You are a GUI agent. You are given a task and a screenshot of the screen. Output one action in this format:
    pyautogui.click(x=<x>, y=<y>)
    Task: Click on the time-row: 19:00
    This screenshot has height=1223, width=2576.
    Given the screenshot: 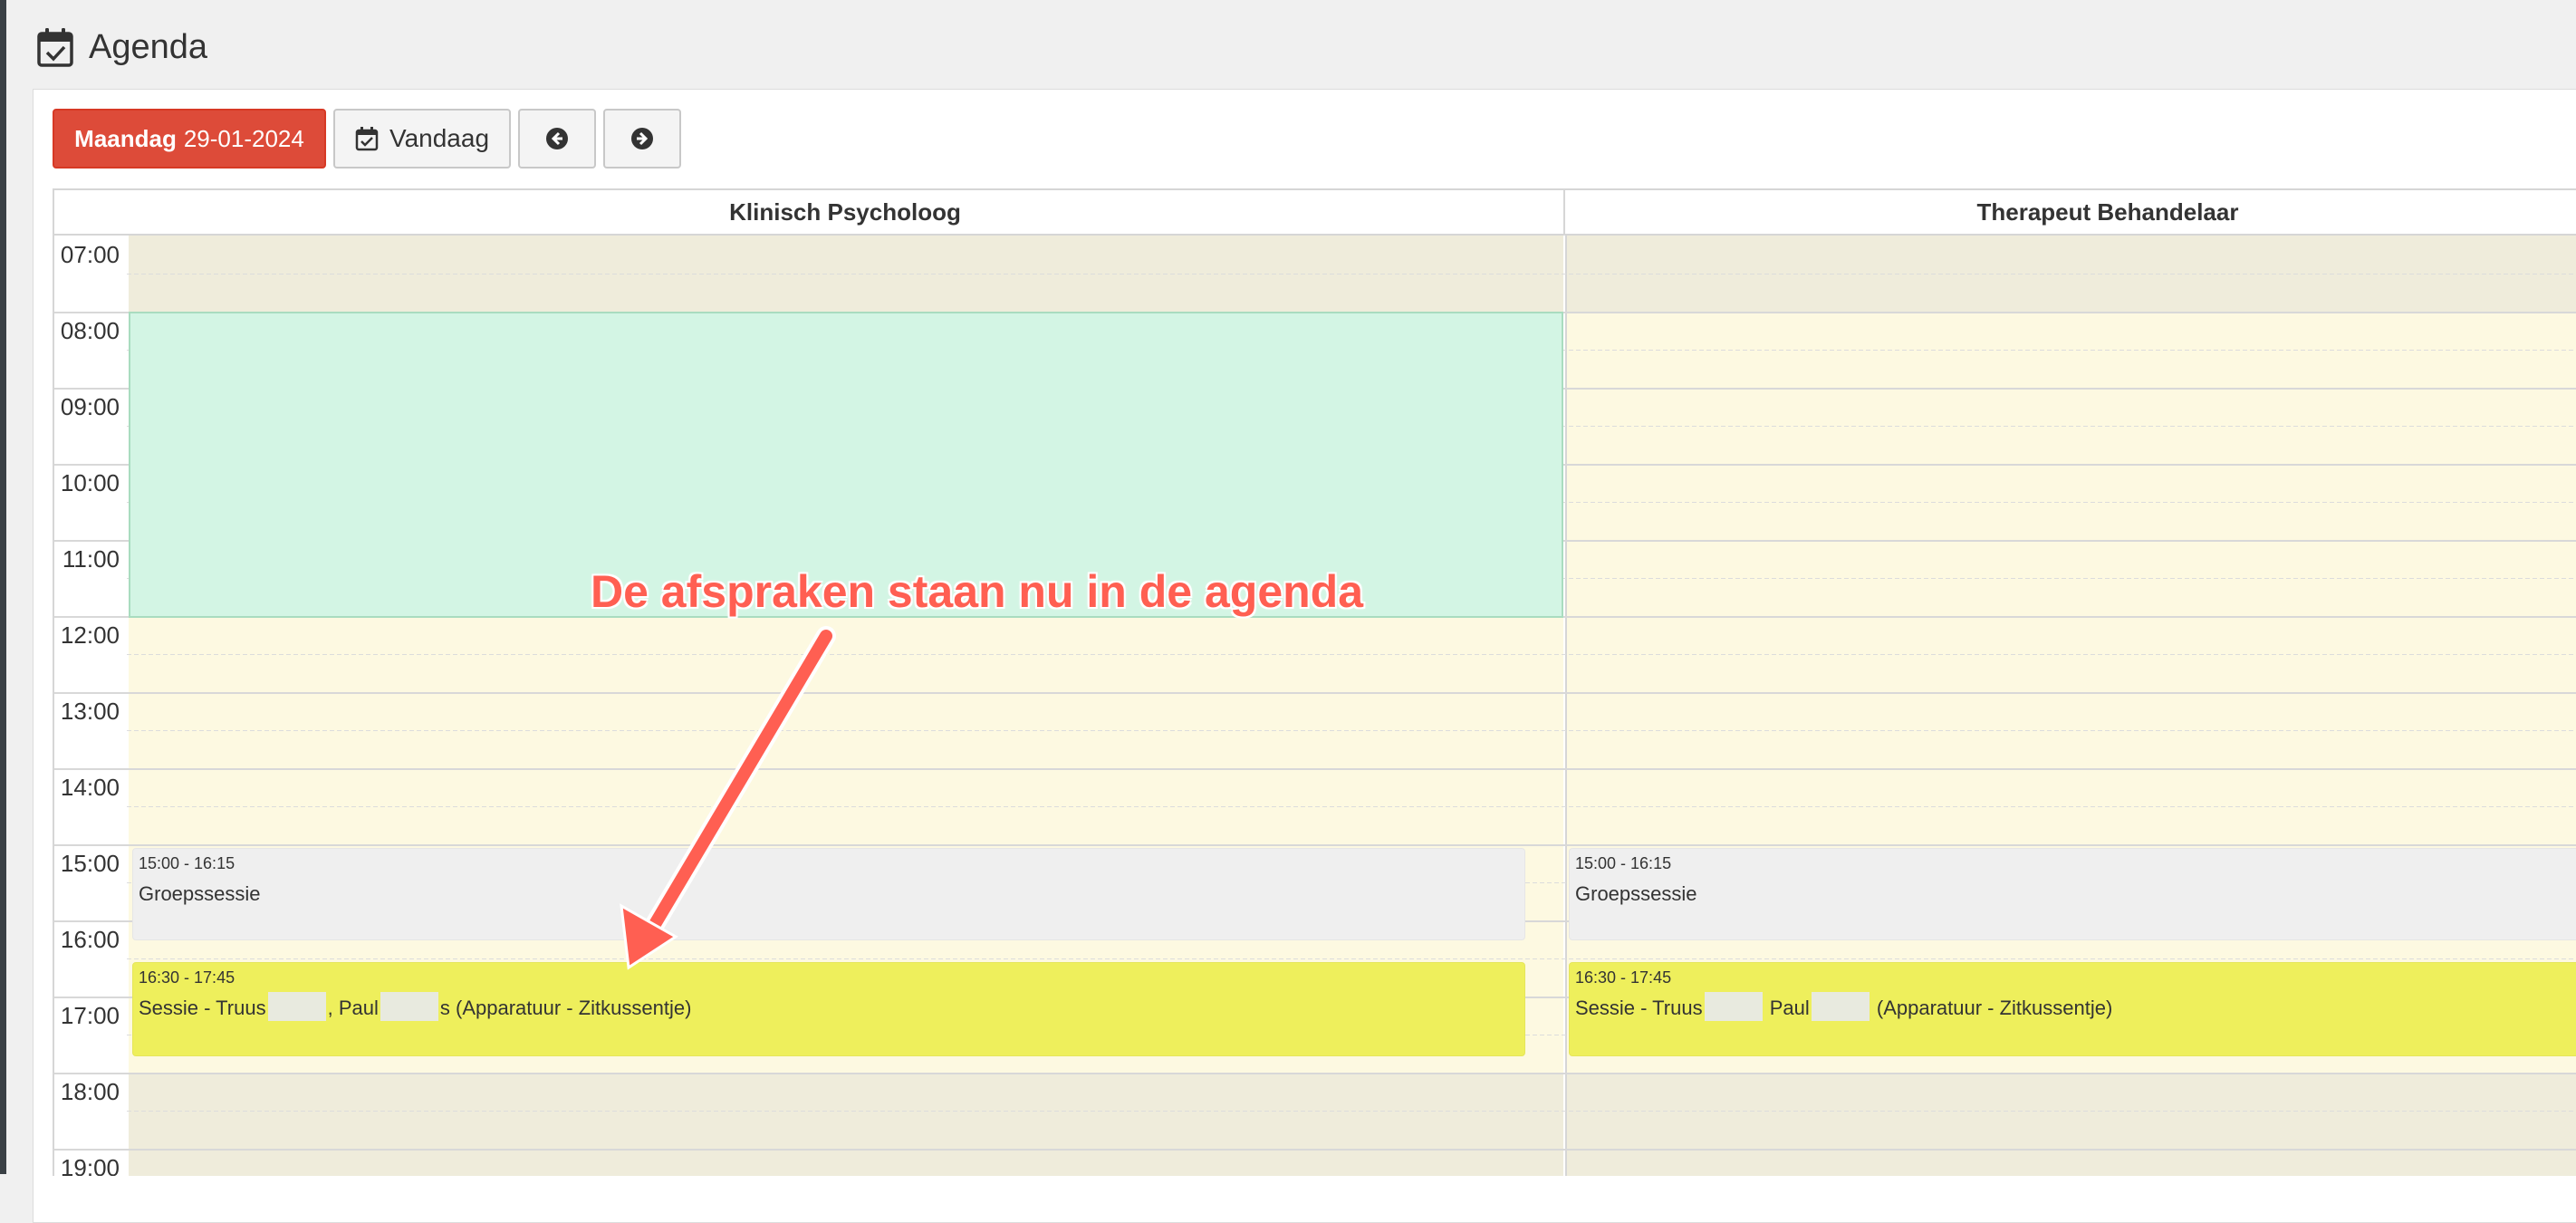 What is the action you would take?
    pyautogui.click(x=1315, y=1162)
    